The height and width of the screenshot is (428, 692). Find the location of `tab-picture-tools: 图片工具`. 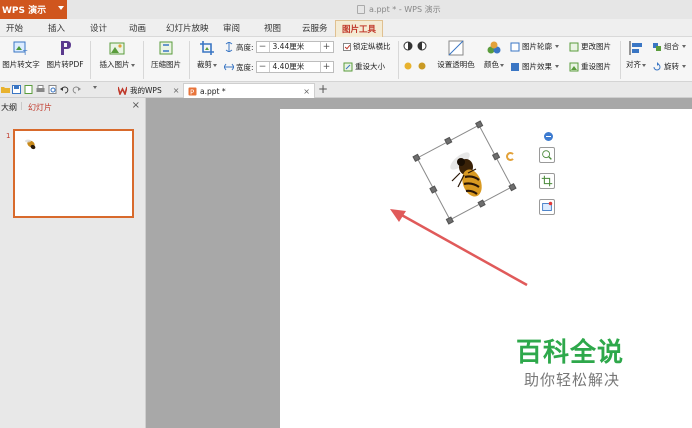

tab-picture-tools: 图片工具 is located at coordinates (359, 28).